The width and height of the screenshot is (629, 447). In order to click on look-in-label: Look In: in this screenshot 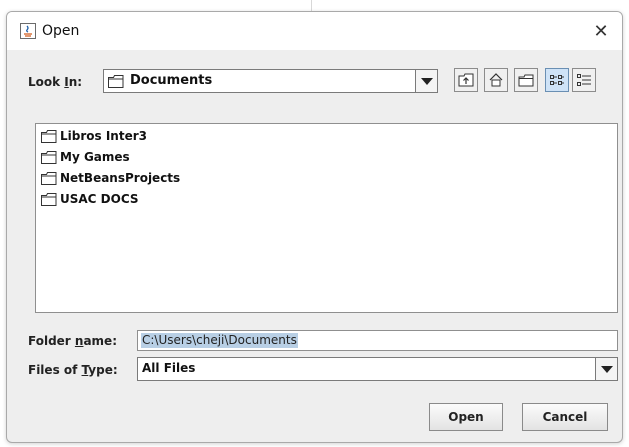, I will do `click(55, 82)`.